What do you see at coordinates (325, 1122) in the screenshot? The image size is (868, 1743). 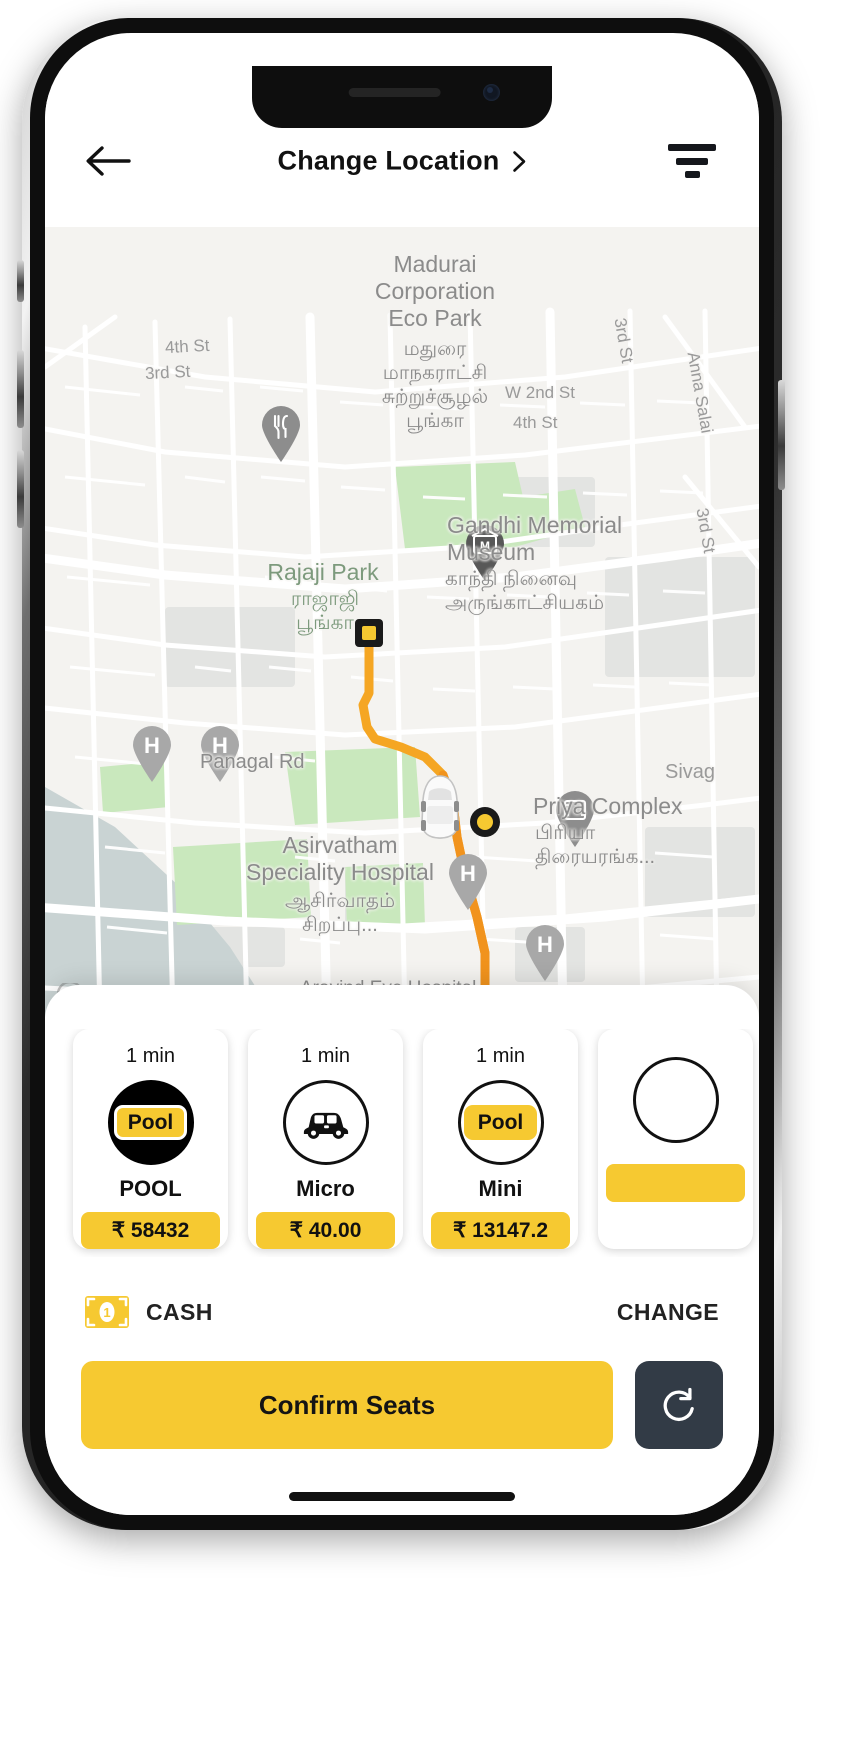 I see `car-icon` at bounding box center [325, 1122].